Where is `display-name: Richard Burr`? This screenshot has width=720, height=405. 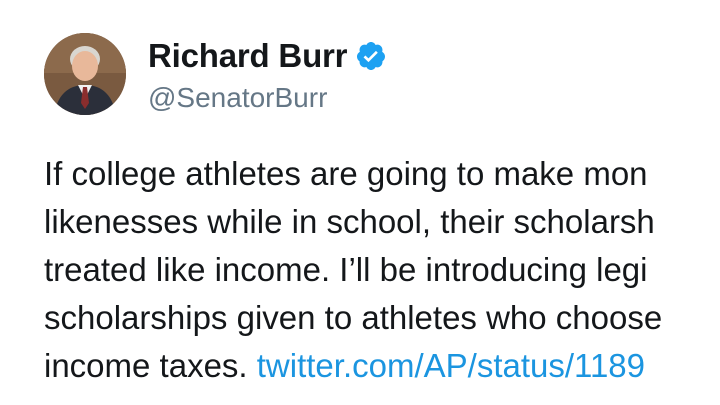 display-name: Richard Burr is located at coordinates (248, 56).